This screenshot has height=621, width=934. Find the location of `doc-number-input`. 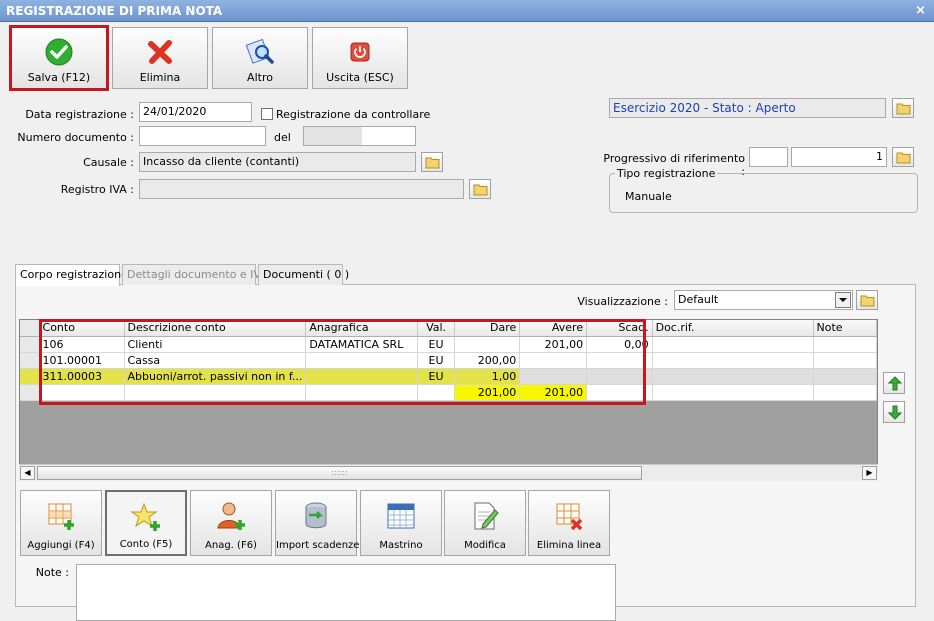

doc-number-input is located at coordinates (202, 136).